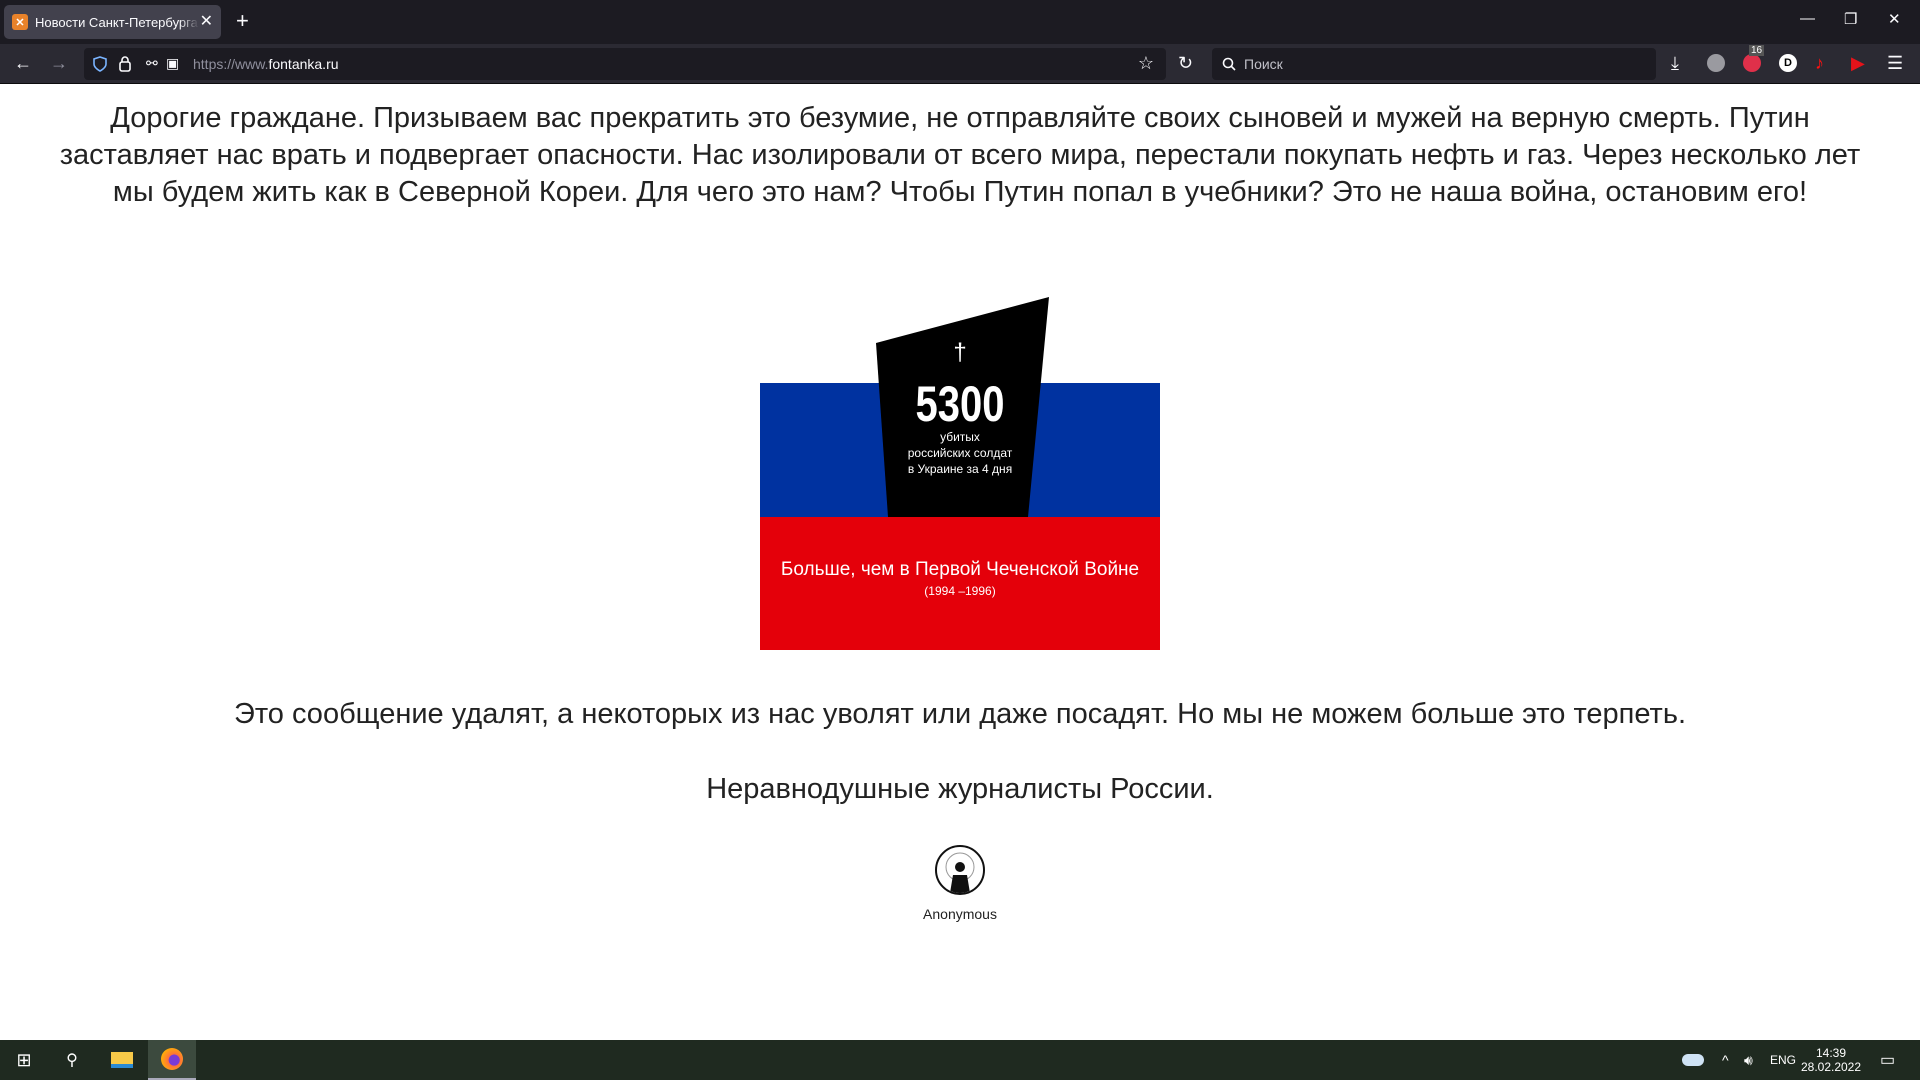 Image resolution: width=1920 pixels, height=1080 pixels. What do you see at coordinates (1887, 1060) in the screenshot?
I see `notifications-icon: ▭` at bounding box center [1887, 1060].